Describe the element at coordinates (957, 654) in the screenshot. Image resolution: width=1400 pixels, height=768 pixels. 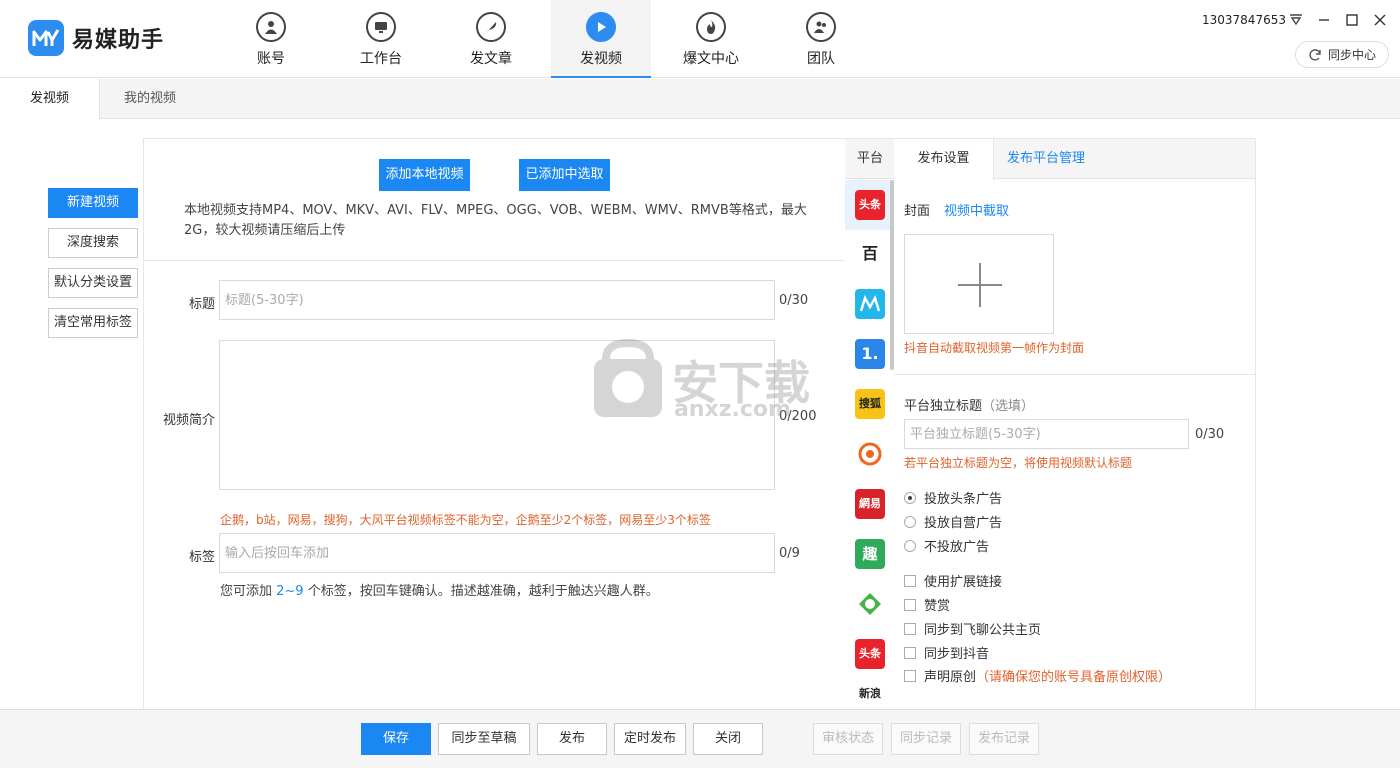
I see `option-label: 同步到抖音` at that location.